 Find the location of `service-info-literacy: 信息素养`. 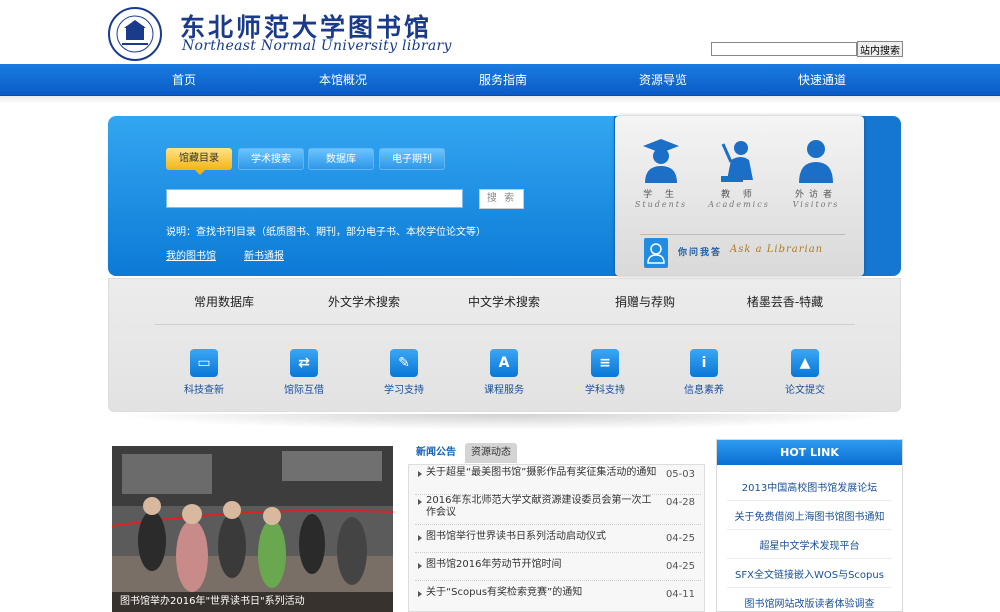

service-info-literacy: 信息素养 is located at coordinates (704, 388).